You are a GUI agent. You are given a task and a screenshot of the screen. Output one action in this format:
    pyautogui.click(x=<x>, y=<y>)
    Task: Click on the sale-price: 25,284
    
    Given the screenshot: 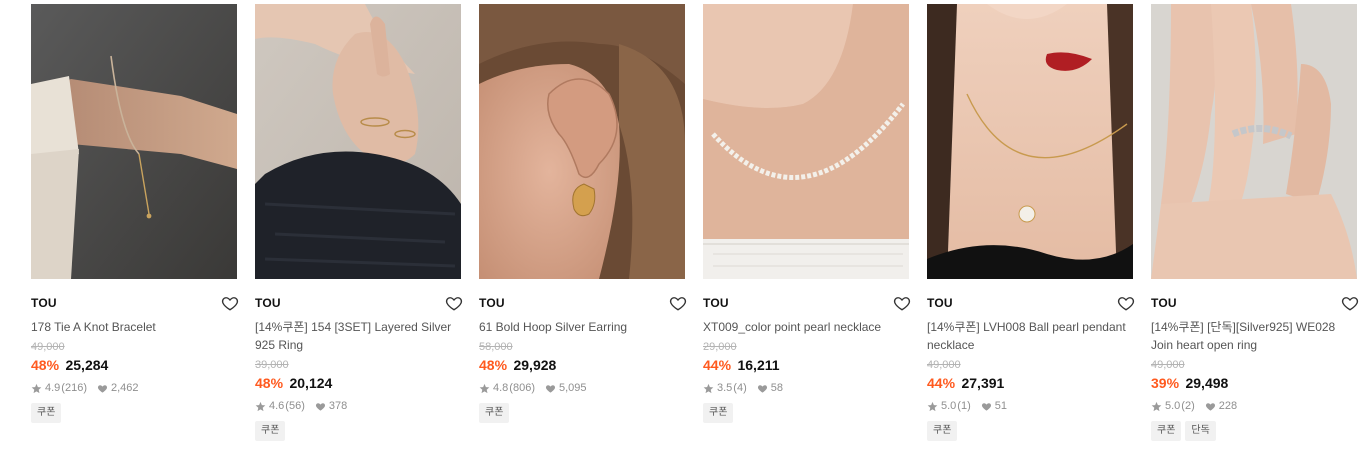 What is the action you would take?
    pyautogui.click(x=87, y=365)
    